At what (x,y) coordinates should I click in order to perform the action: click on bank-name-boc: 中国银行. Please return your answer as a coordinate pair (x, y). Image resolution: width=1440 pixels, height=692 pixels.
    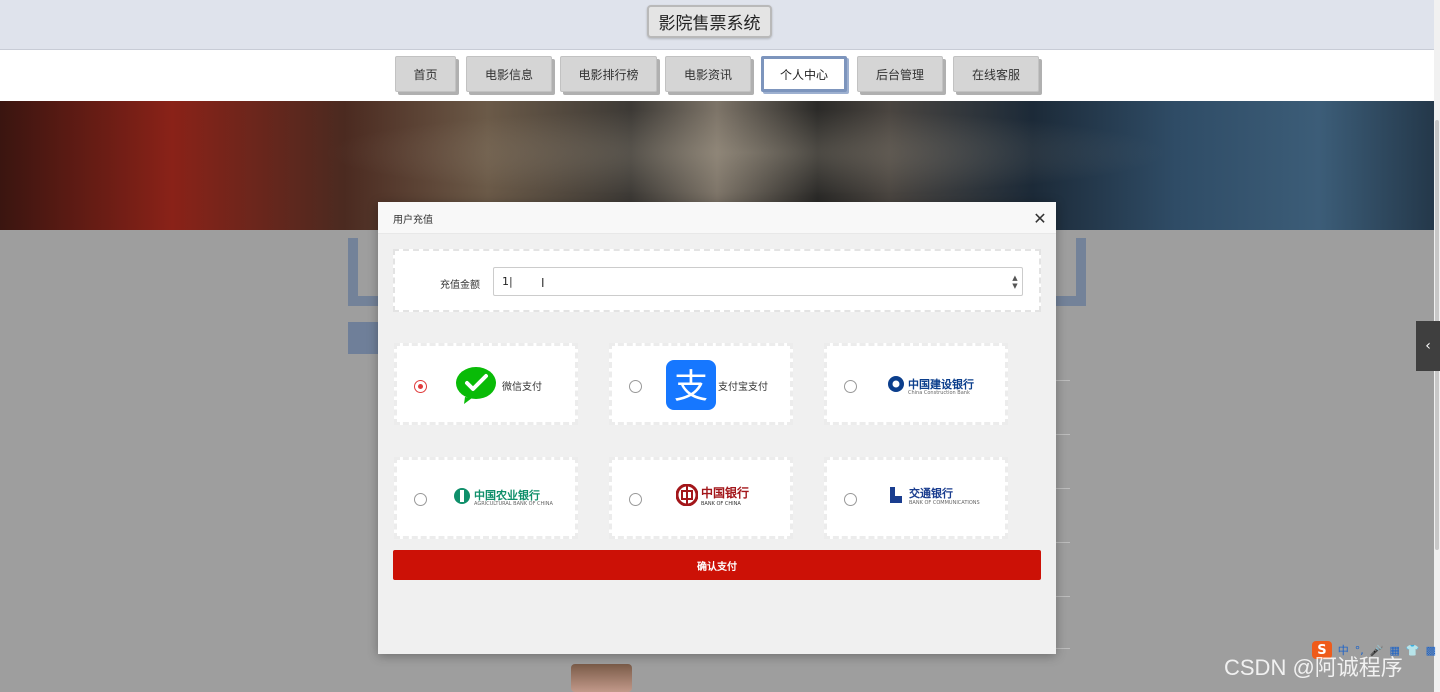
    Looking at the image, I should click on (725, 493).